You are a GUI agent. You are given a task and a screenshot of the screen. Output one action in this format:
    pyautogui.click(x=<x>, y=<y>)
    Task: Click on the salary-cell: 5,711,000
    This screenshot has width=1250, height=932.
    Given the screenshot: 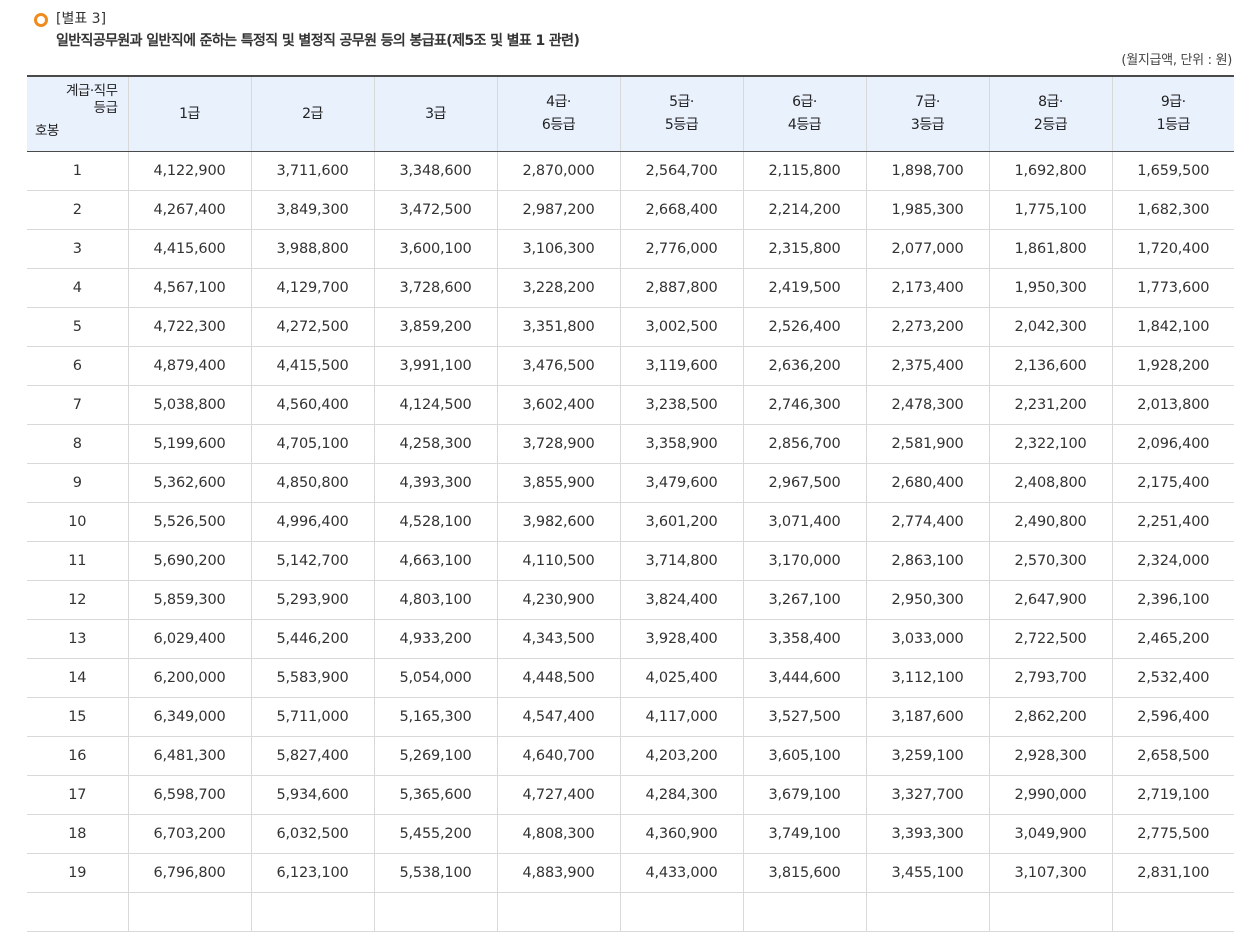 What is the action you would take?
    pyautogui.click(x=313, y=717)
    